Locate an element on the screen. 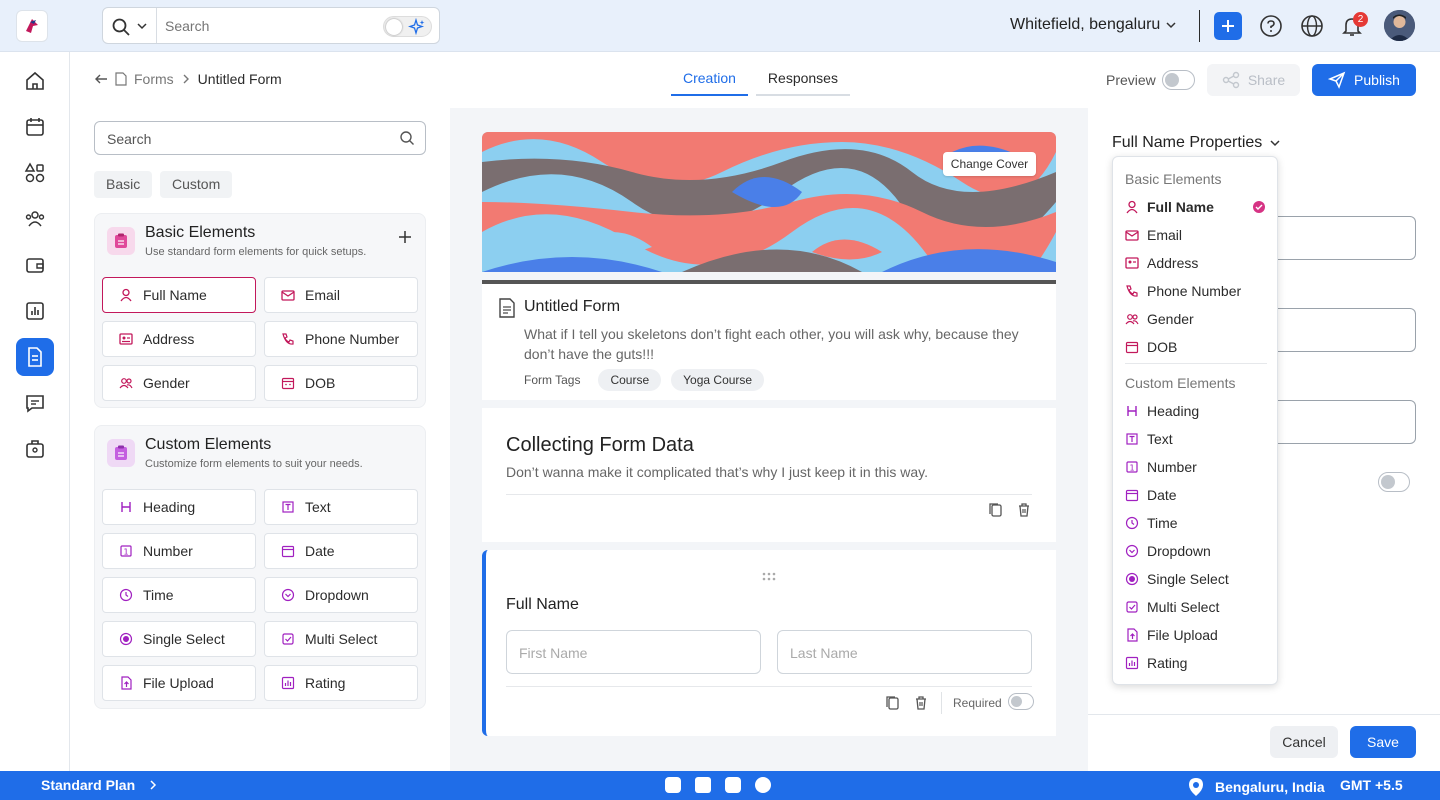 The image size is (1440, 800). dropdown-item-full-name: Full Name is located at coordinates (1198, 207).